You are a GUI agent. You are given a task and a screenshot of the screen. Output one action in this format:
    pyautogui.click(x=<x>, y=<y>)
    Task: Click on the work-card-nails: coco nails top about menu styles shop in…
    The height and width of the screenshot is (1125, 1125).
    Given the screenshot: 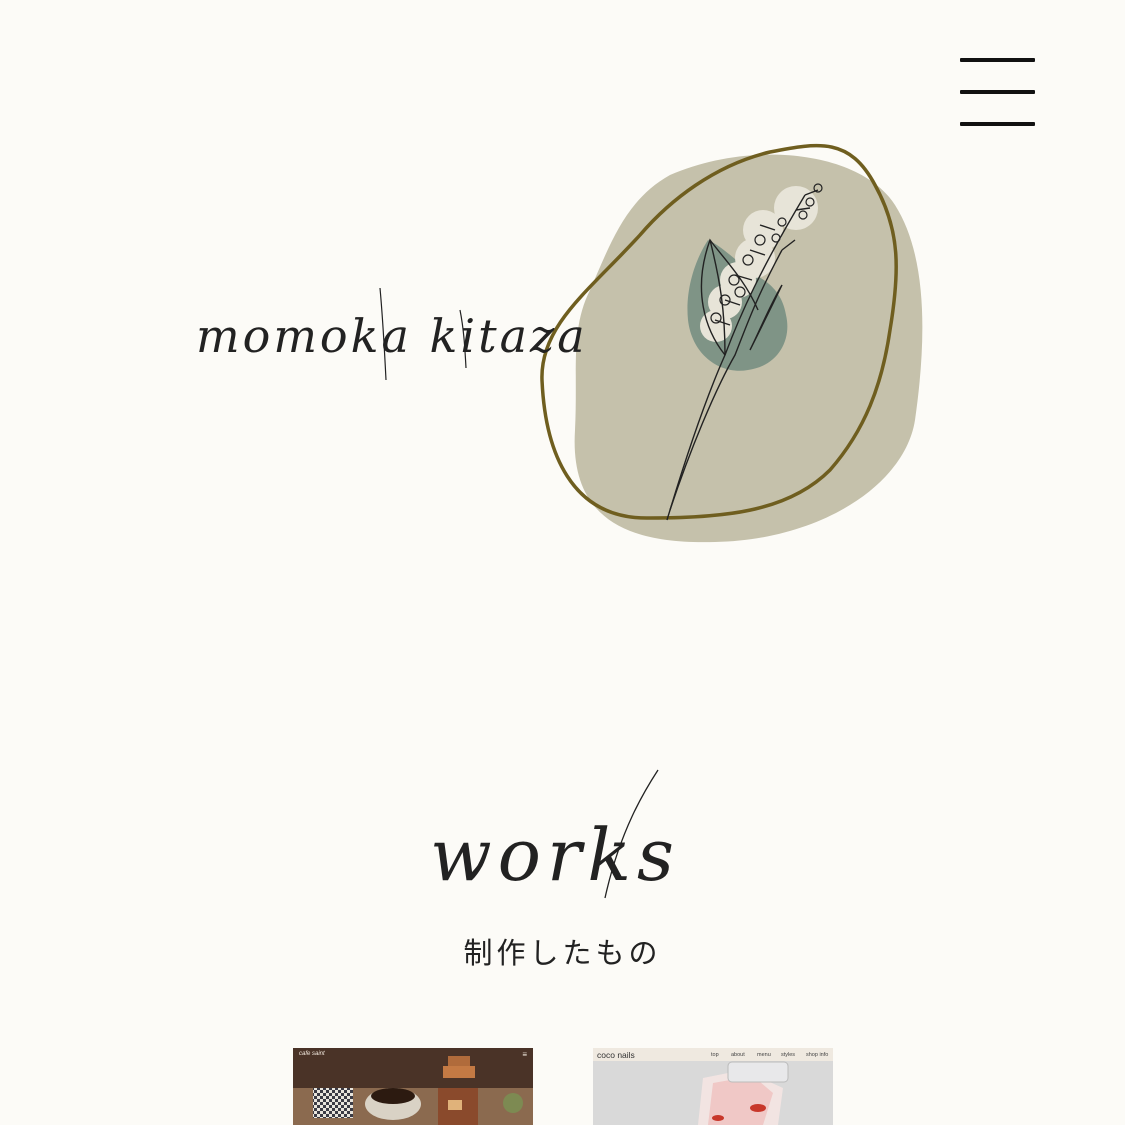 What is the action you would take?
    pyautogui.click(x=713, y=1086)
    